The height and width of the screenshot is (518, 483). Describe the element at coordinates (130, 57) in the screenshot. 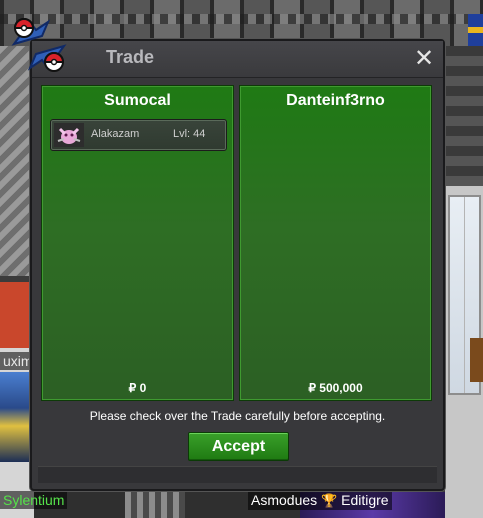

I see `trade-title: Trade` at that location.